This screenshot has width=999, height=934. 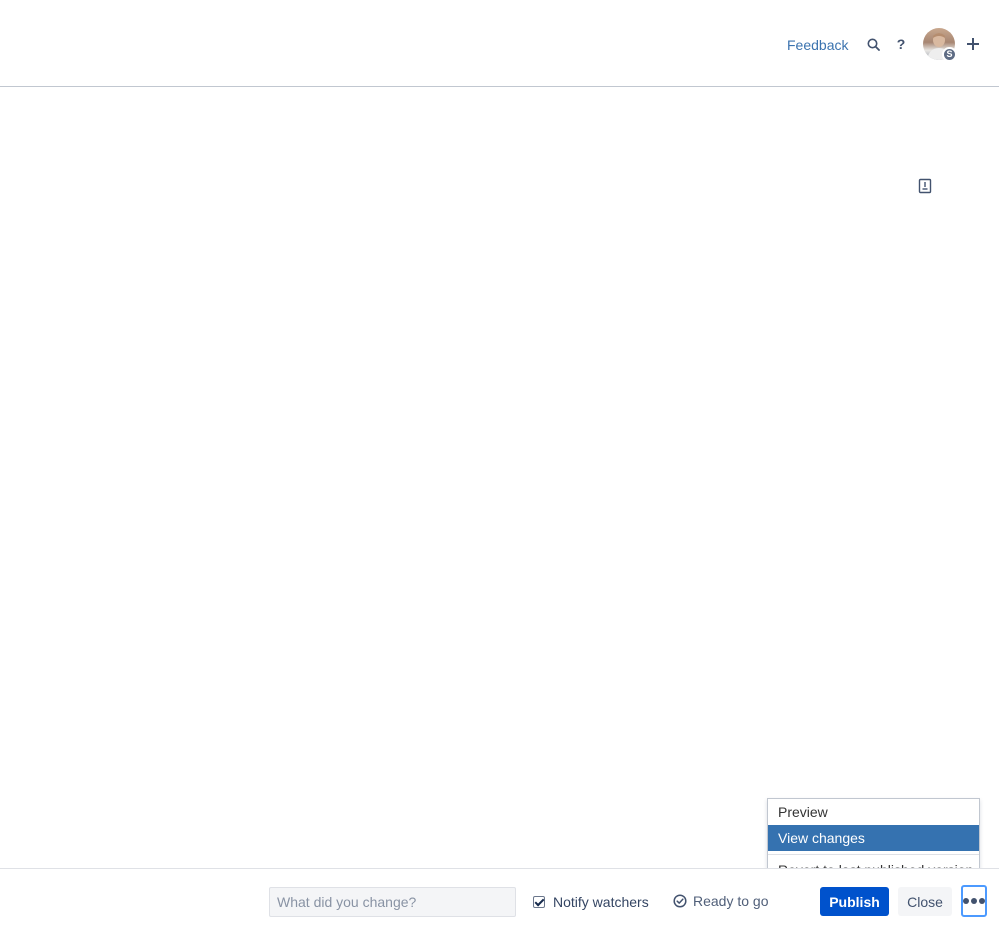 What do you see at coordinates (392, 902) in the screenshot?
I see `change-comment-input` at bounding box center [392, 902].